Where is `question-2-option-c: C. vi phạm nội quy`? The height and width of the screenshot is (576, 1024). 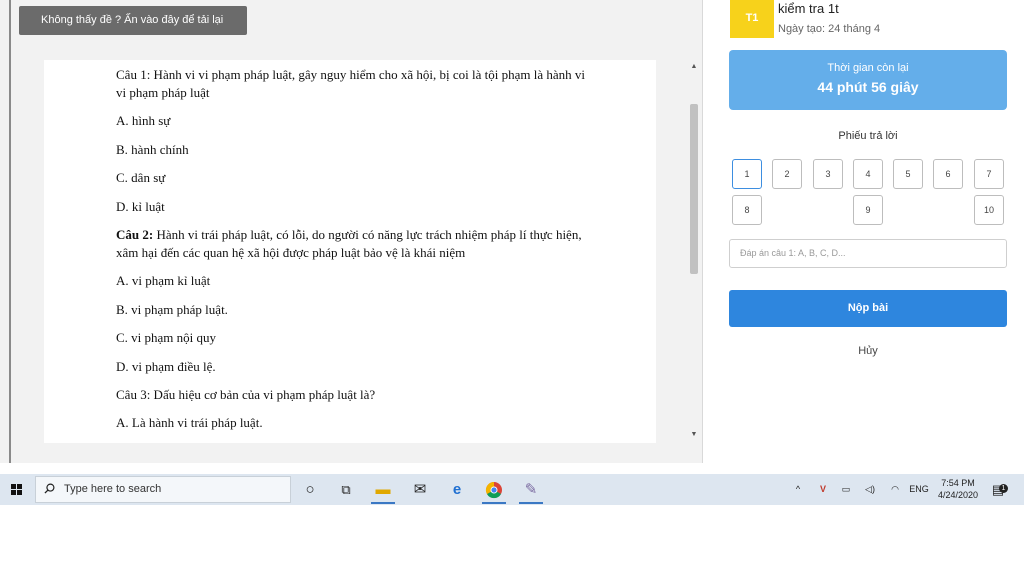
question-2-option-c: C. vi phạm nội quy is located at coordinates (166, 337).